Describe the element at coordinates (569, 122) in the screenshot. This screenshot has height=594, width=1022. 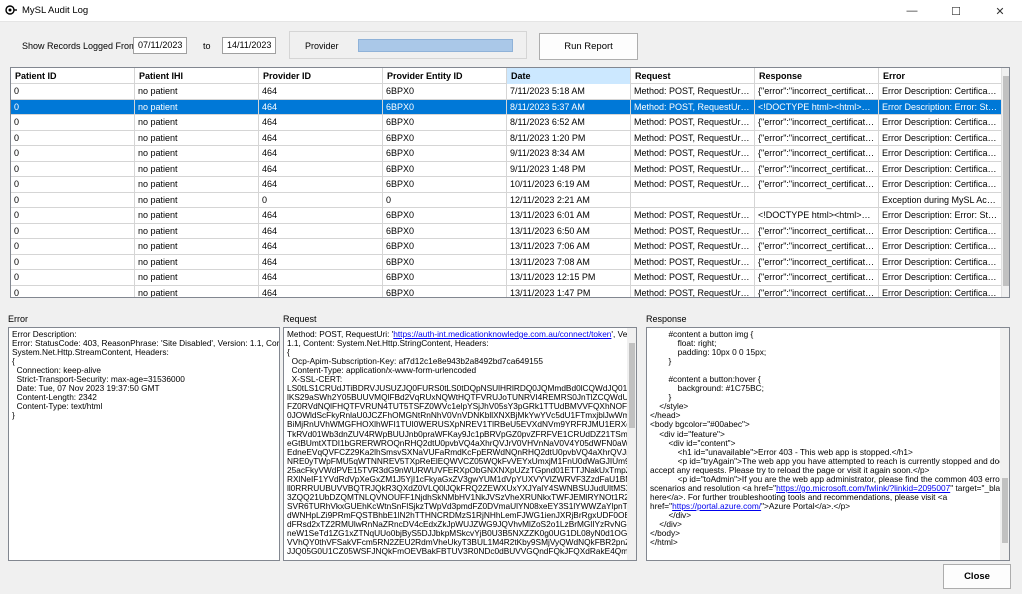
I see `table-cell: 8/11/2023 6:52 AM` at that location.